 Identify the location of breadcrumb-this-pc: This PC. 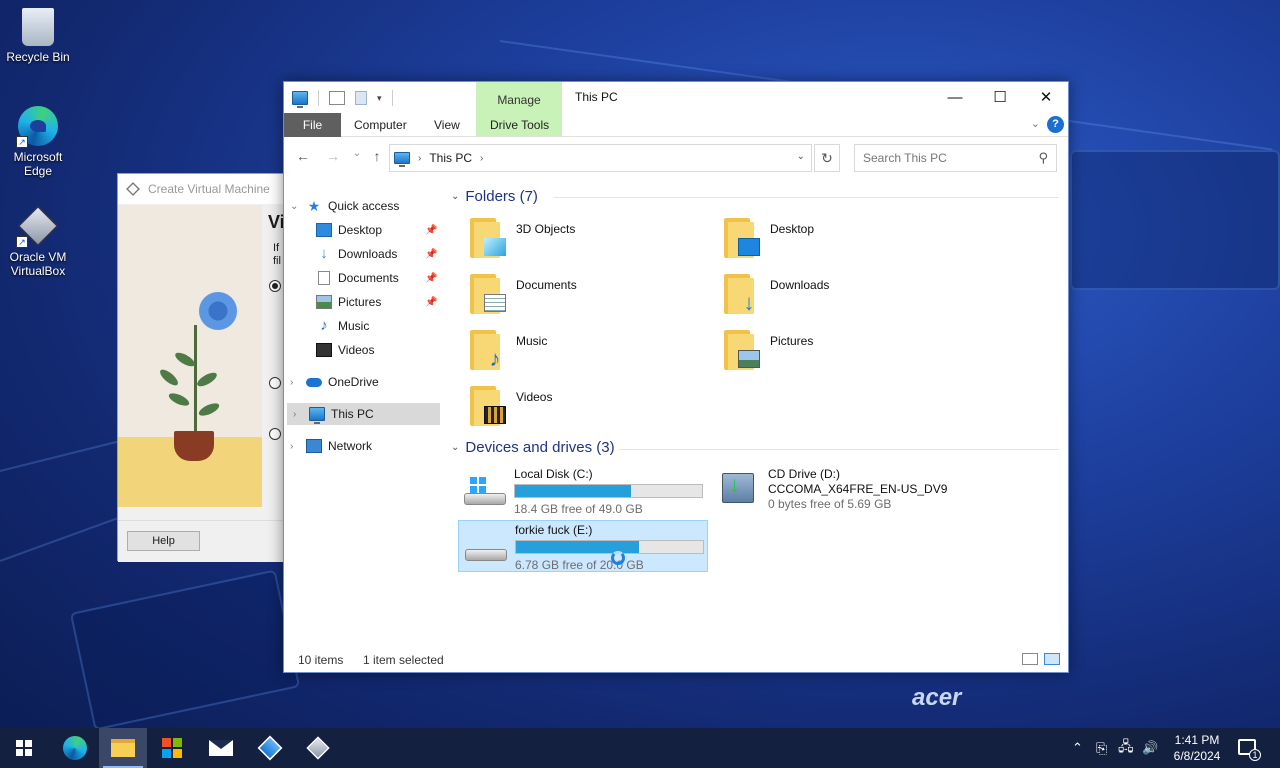
(450, 158).